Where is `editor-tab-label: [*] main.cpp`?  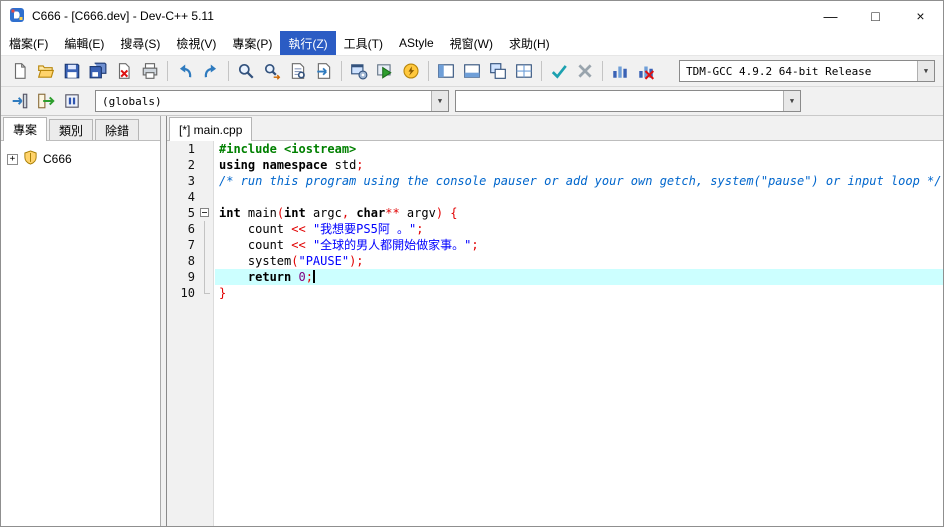
editor-tab-label: [*] main.cpp is located at coordinates (211, 129).